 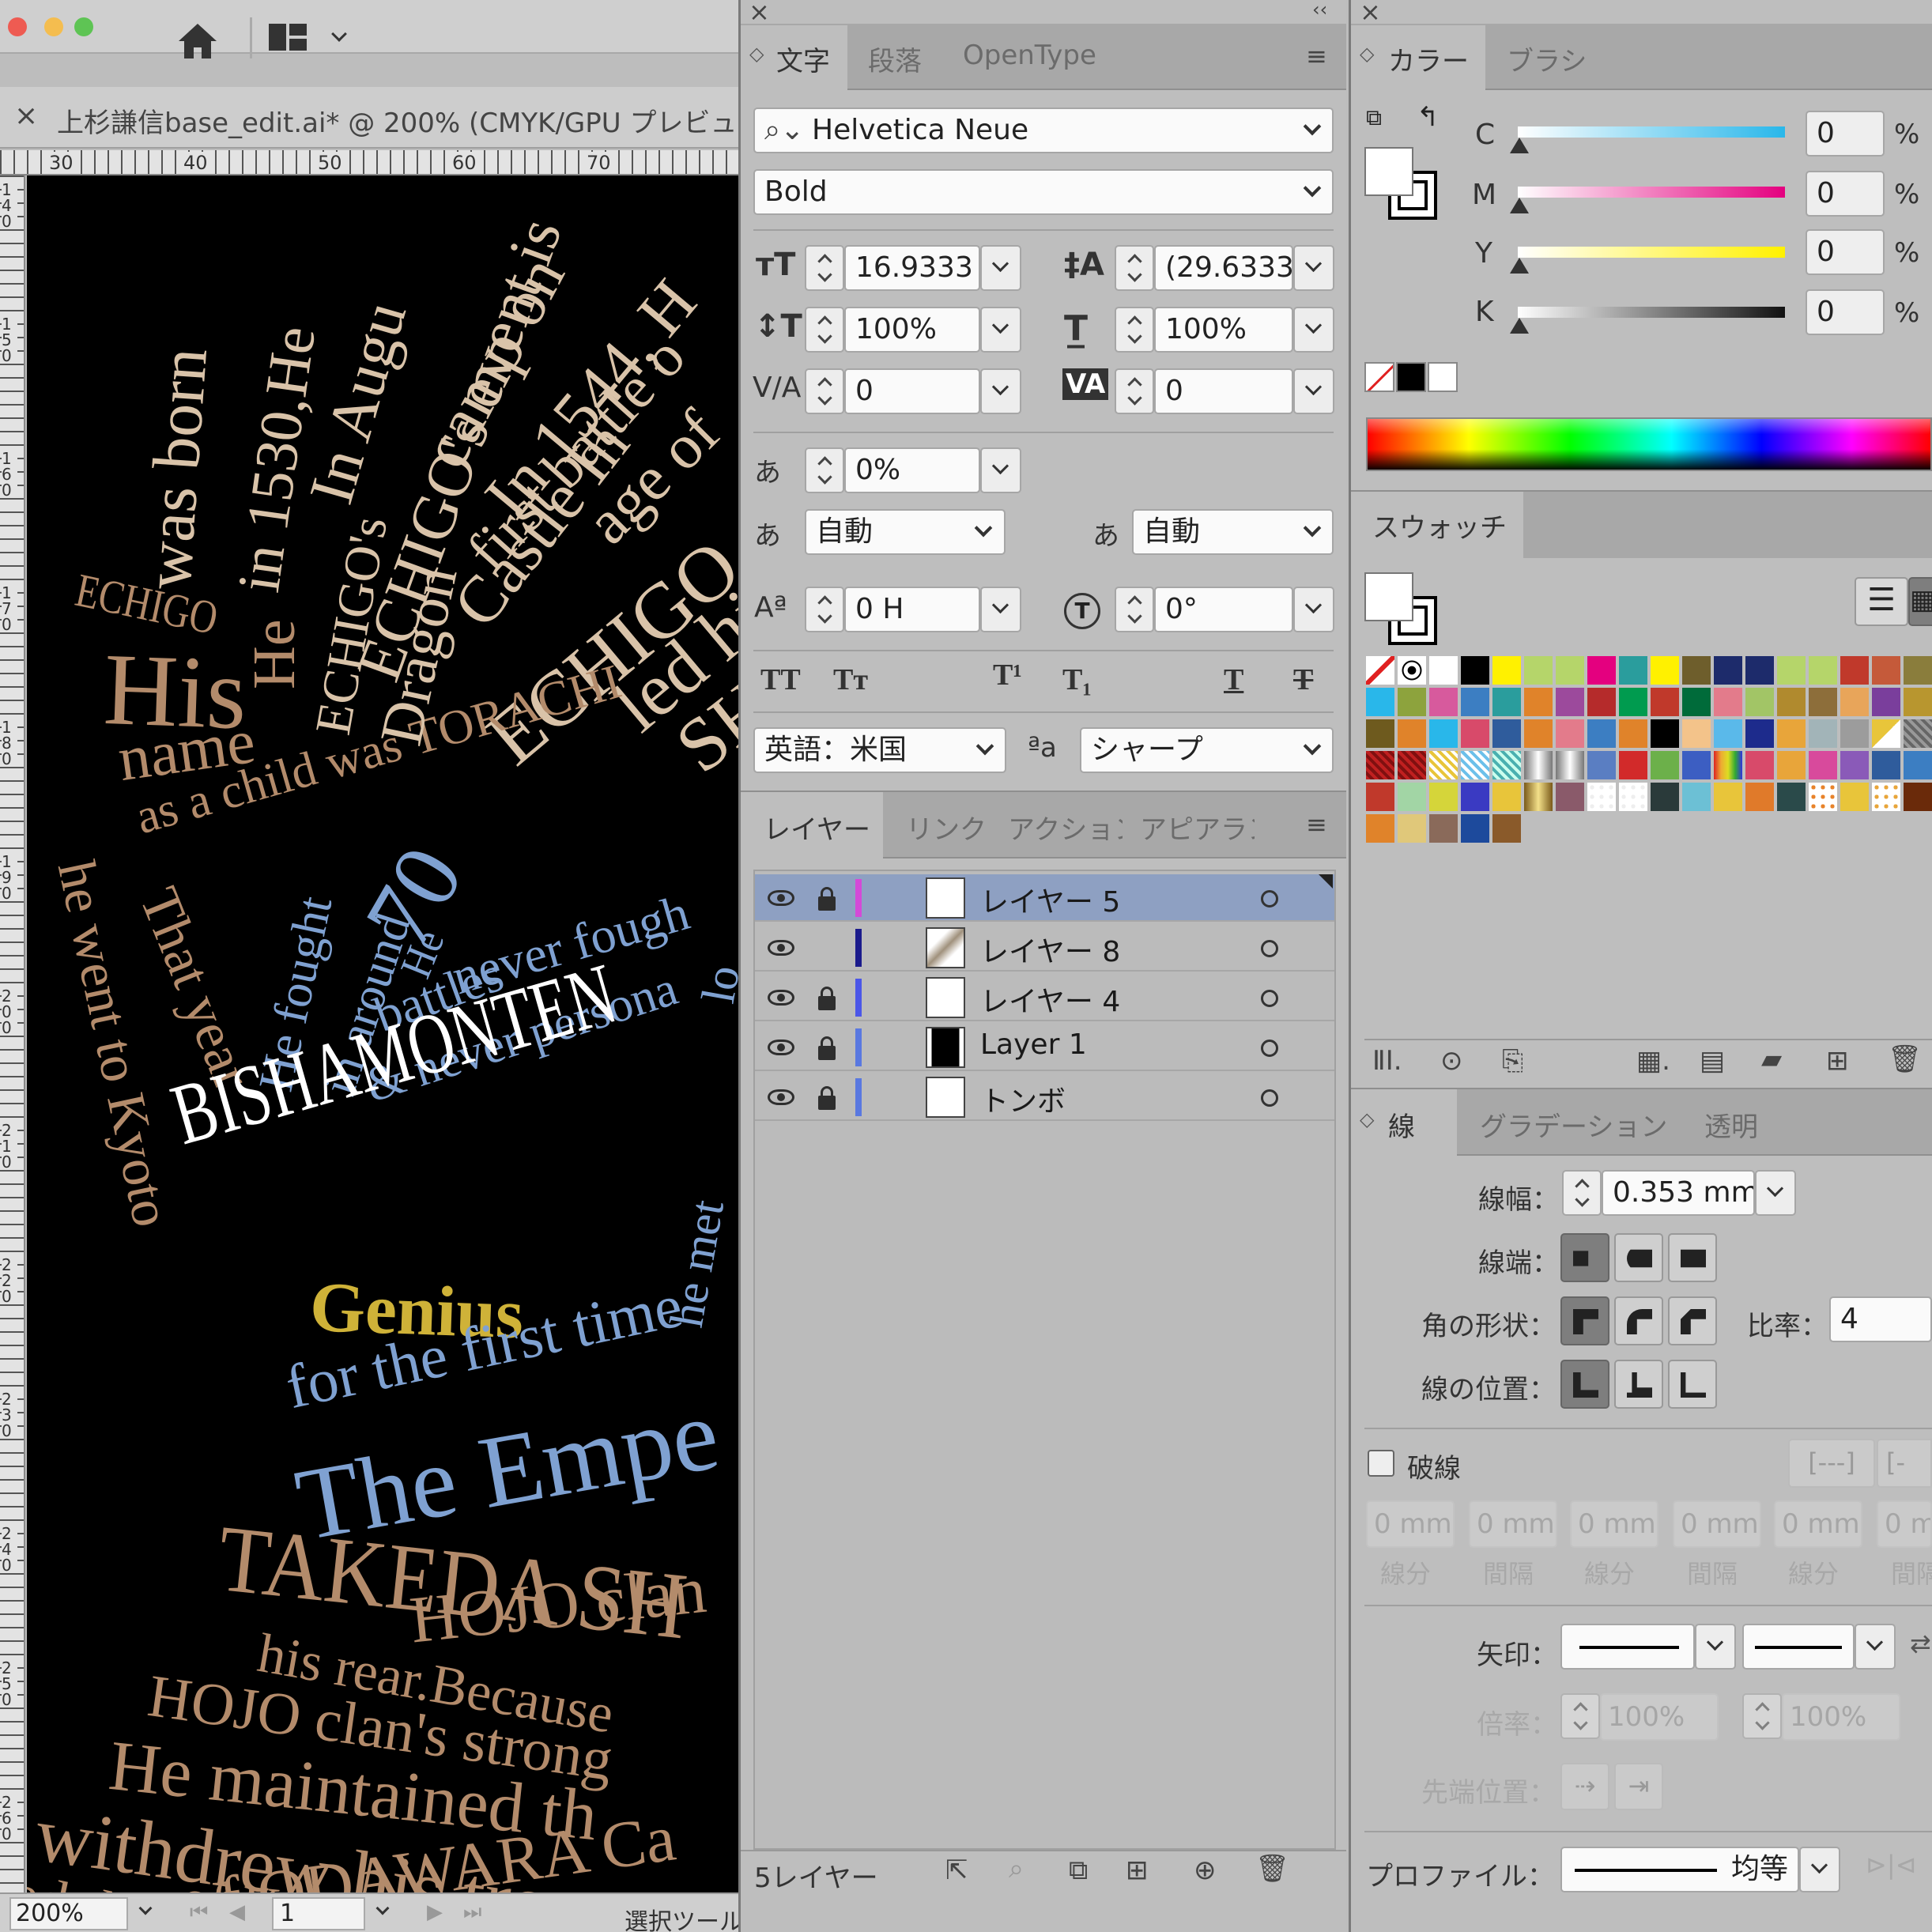 What do you see at coordinates (1223, 609) in the screenshot?
I see `rotation-field: 0°` at bounding box center [1223, 609].